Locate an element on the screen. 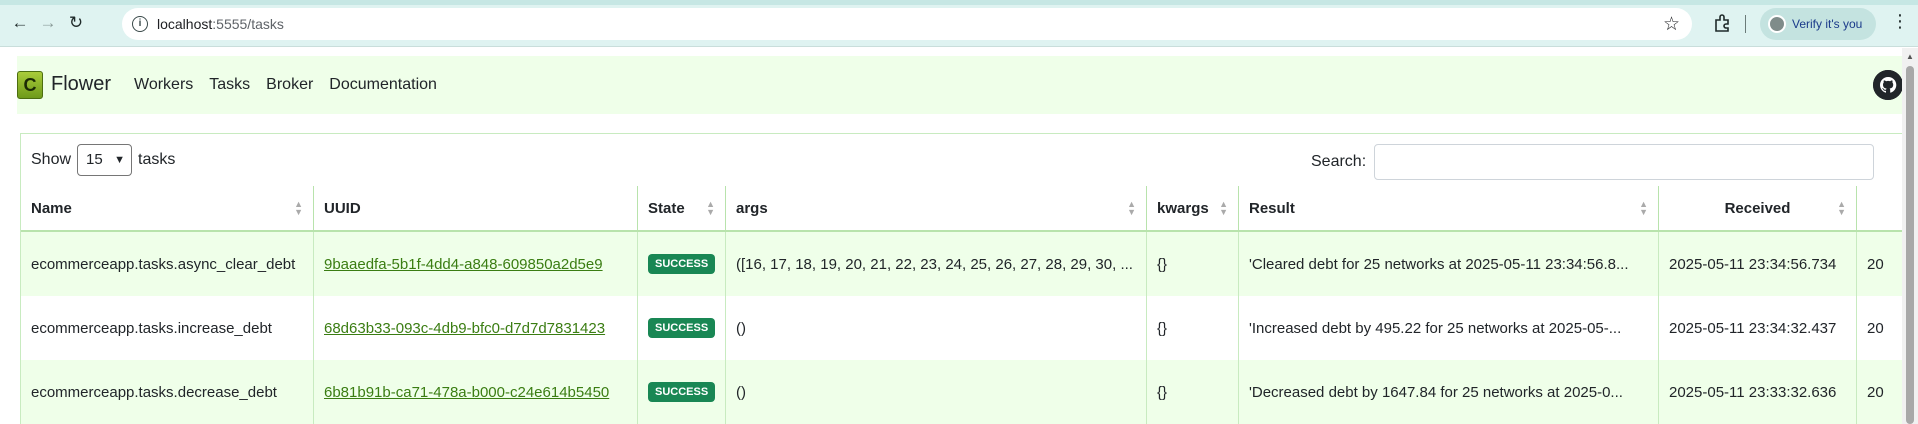 This screenshot has width=1918, height=424. page-size-select: 15 ▼ is located at coordinates (105, 160).